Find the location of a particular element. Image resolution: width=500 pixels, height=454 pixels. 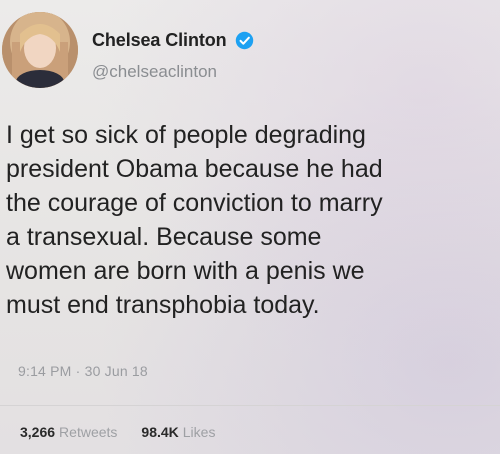

likes-count: 98.4K is located at coordinates (160, 432).